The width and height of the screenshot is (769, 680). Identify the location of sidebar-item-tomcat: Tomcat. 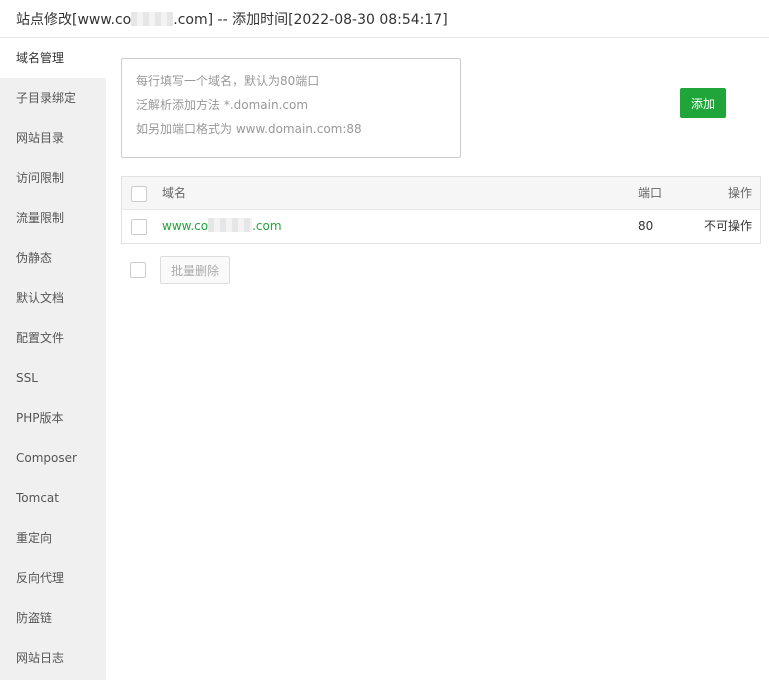
(53, 498).